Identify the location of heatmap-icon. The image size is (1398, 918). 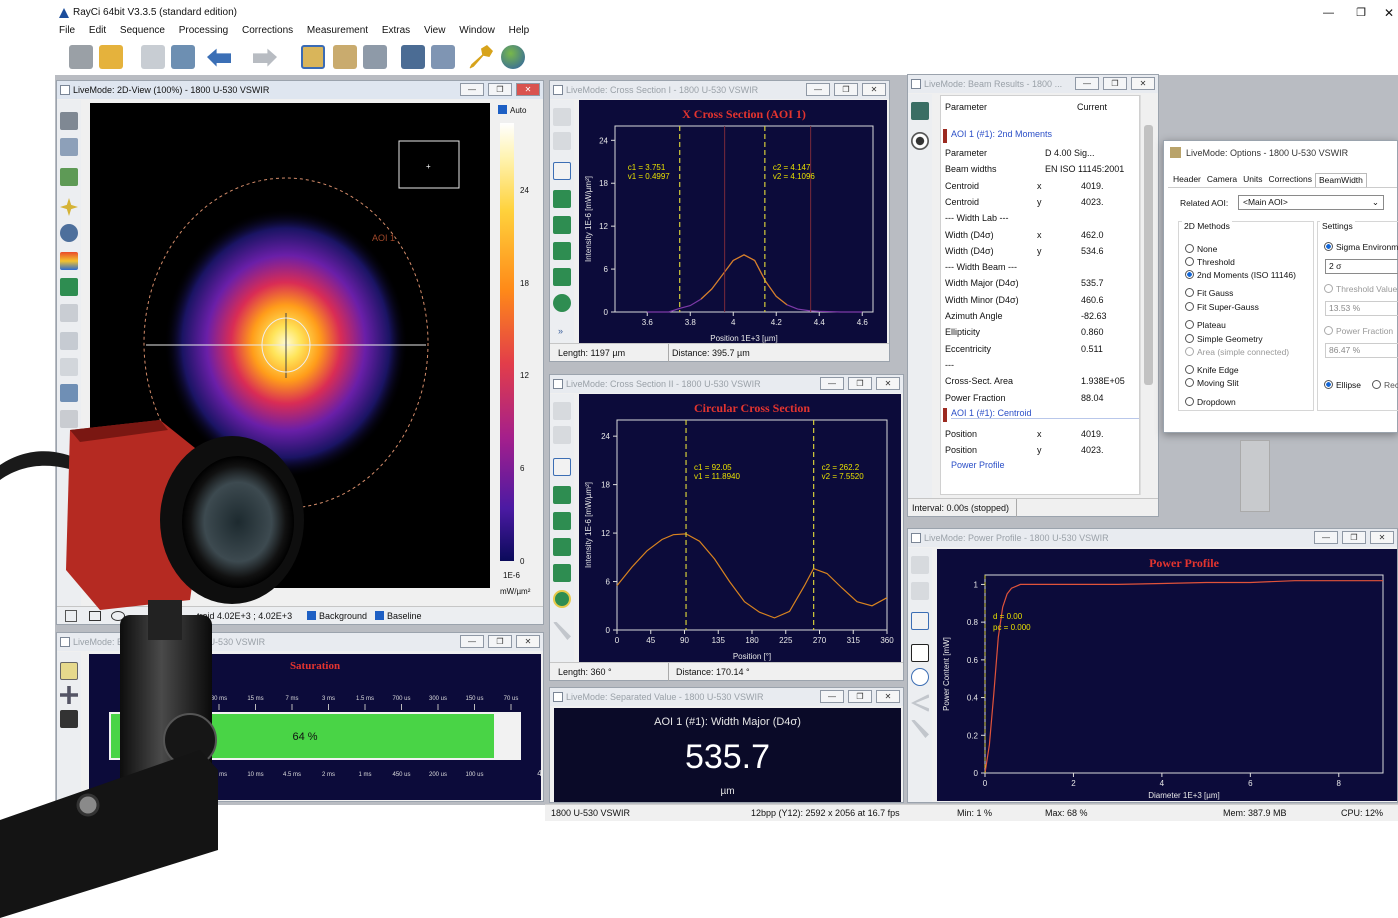
(69, 287).